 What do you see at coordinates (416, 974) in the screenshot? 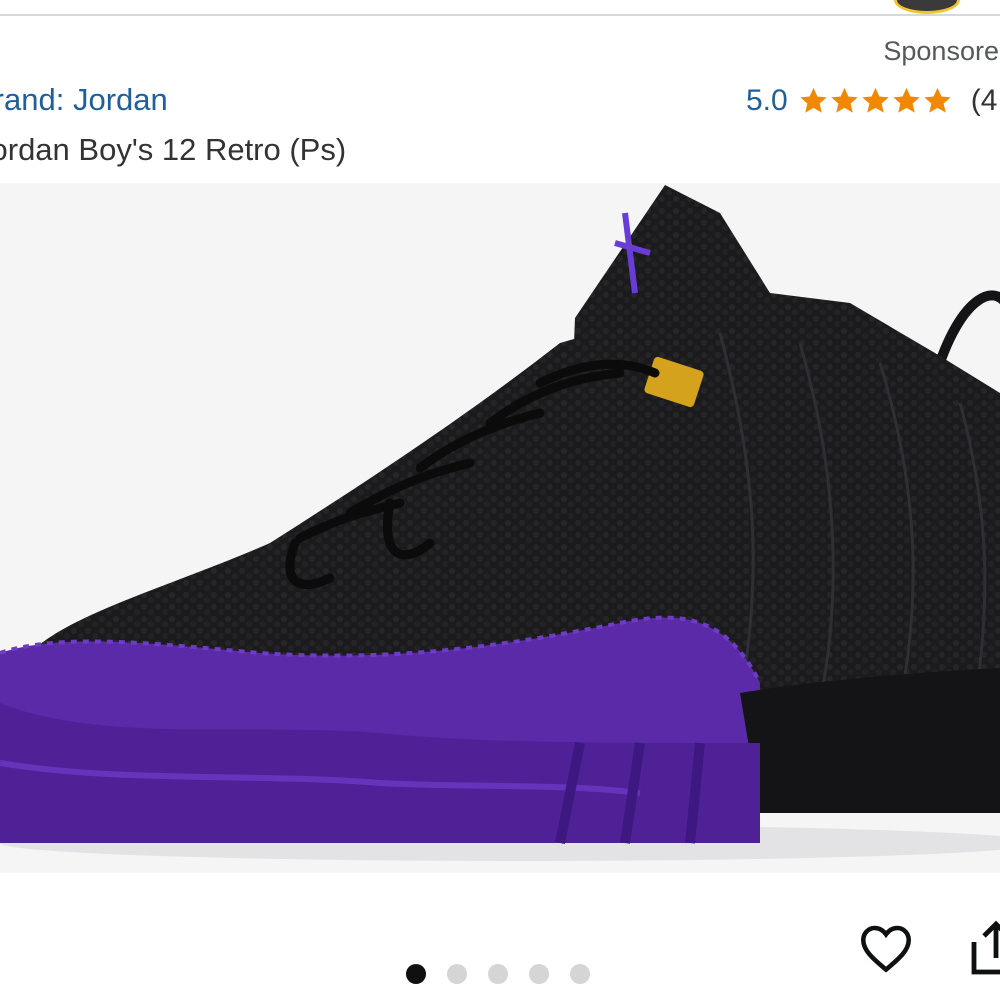
I see `pagination-dot-active` at bounding box center [416, 974].